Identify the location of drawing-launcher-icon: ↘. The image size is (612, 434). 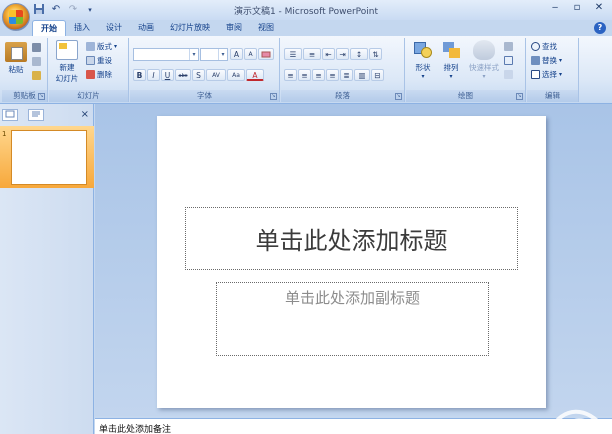
(519, 96).